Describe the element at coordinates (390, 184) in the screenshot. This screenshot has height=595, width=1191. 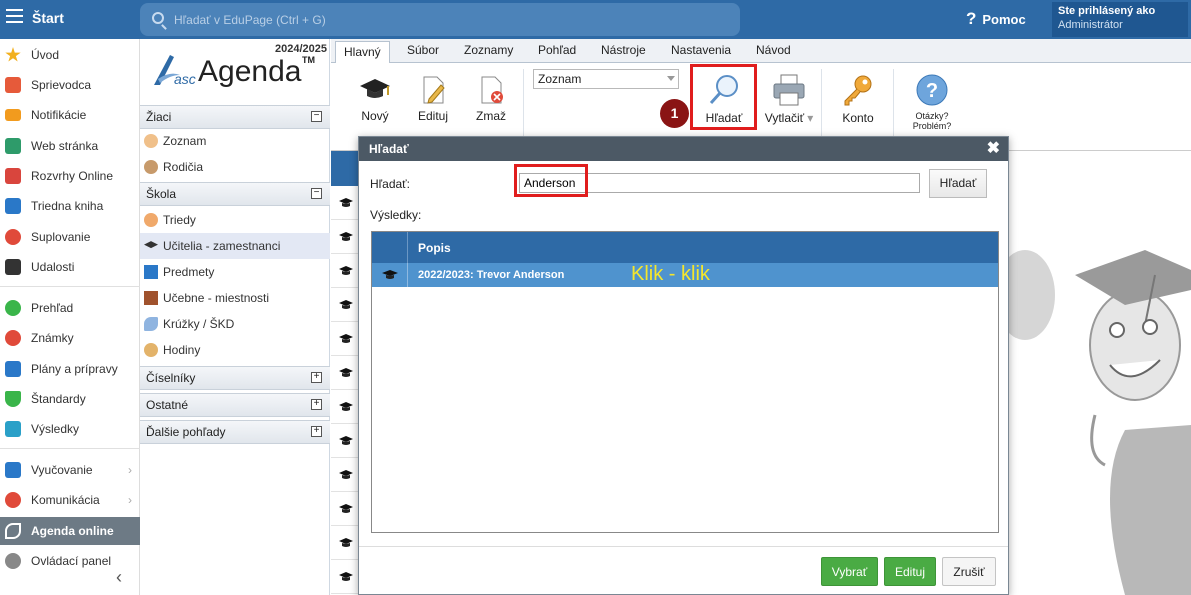
I see `search-field-label: Hľadať:` at that location.